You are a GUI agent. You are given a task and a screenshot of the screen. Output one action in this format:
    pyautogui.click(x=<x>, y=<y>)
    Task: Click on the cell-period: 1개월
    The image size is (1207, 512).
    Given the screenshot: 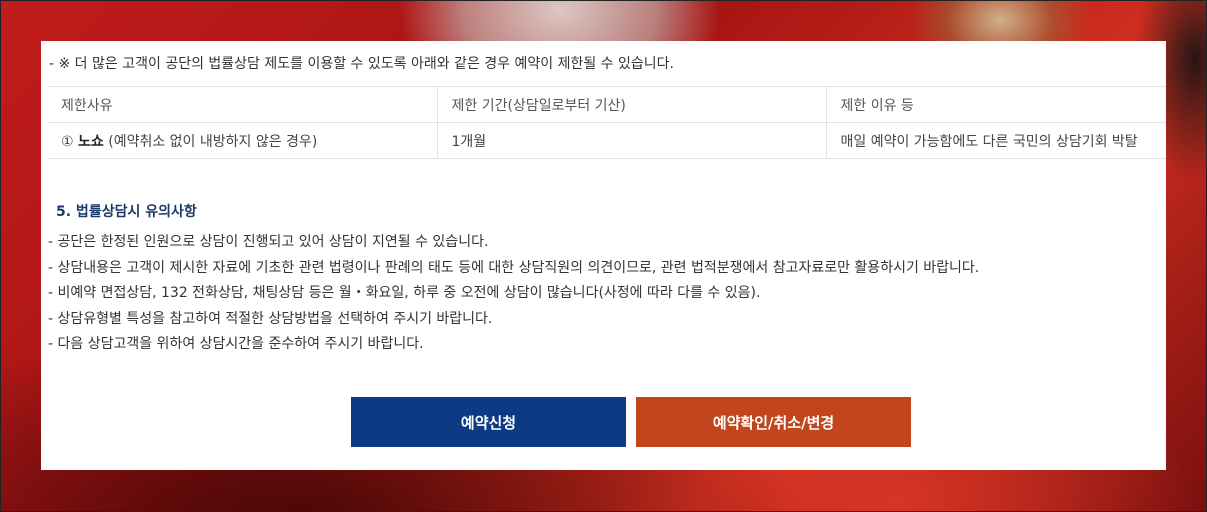 What is the action you would take?
    pyautogui.click(x=631, y=140)
    